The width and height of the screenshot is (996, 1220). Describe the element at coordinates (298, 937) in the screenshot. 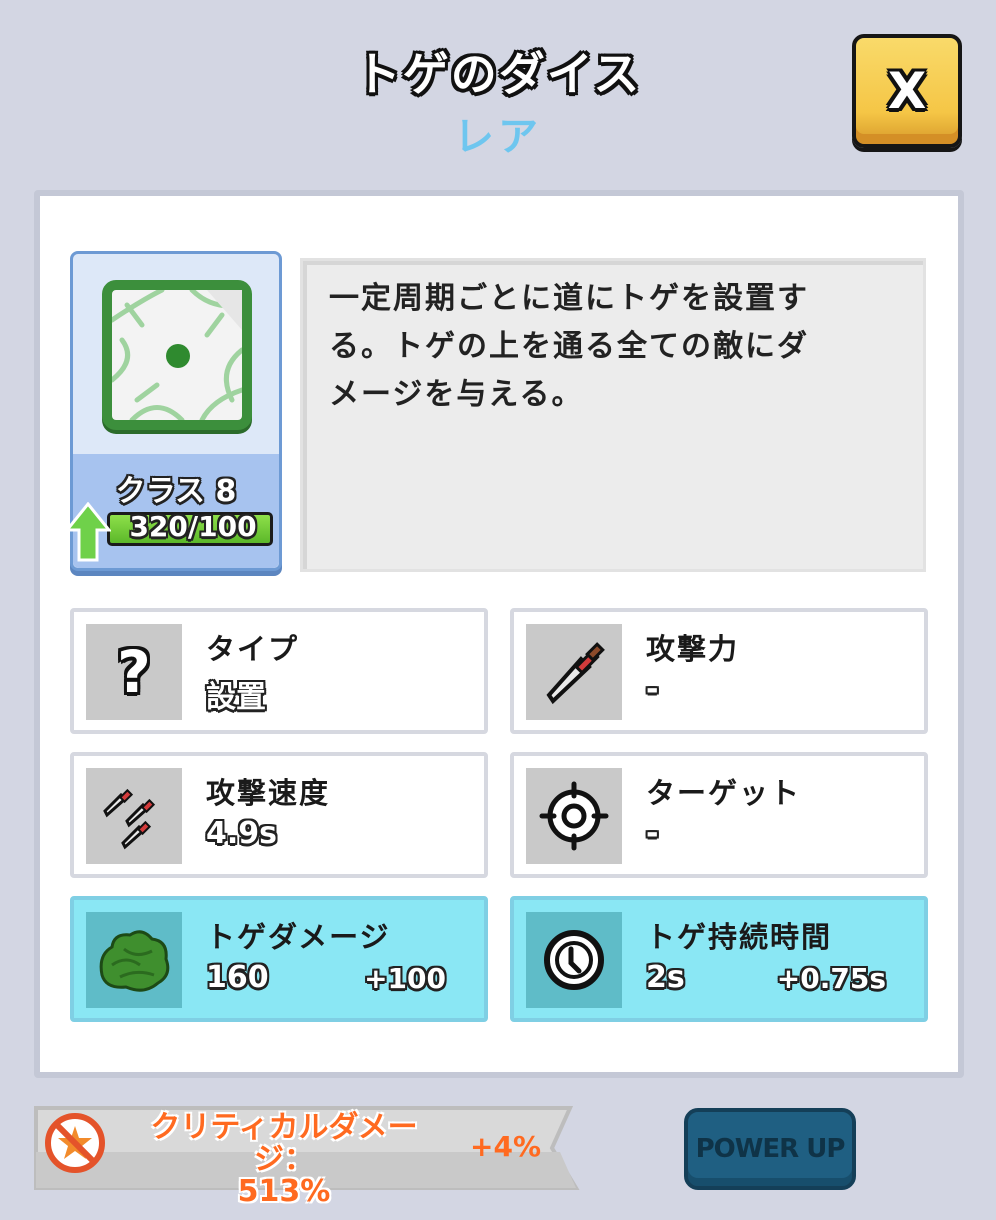

I see `stat-label: トゲダメージ` at that location.